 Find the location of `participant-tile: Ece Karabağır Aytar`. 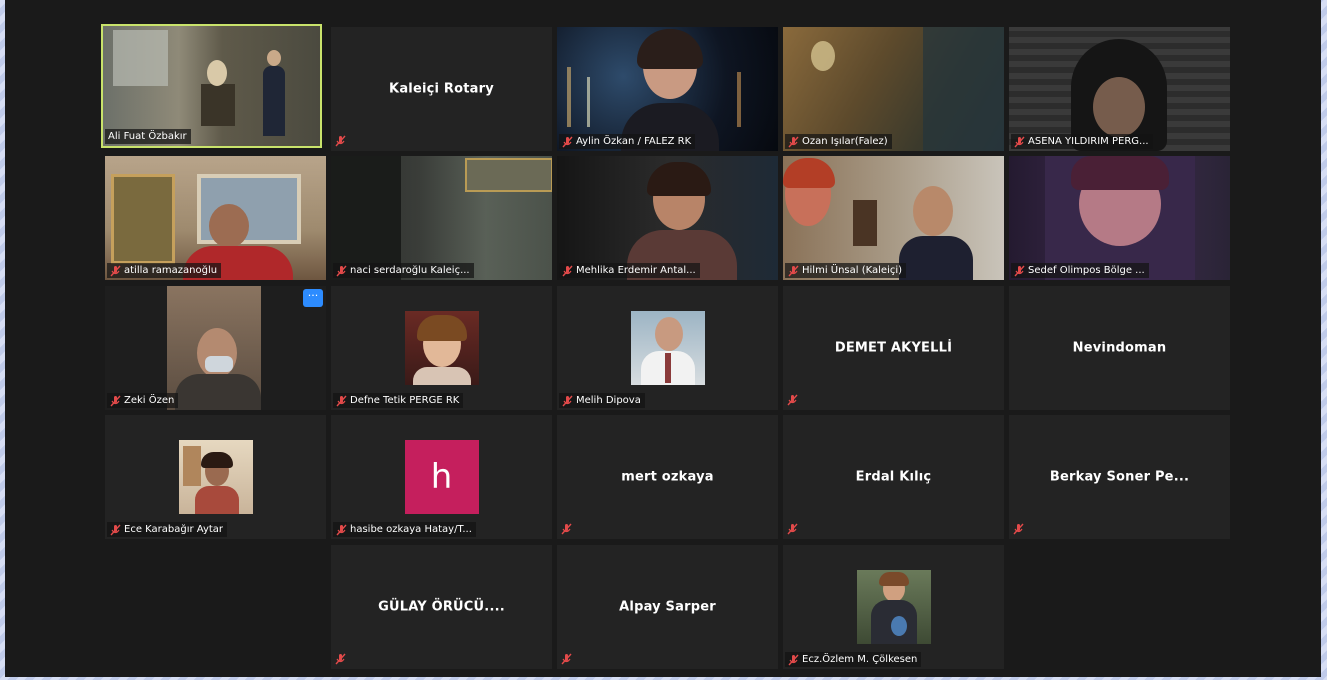

participant-tile: Ece Karabağır Aytar is located at coordinates (215, 477).